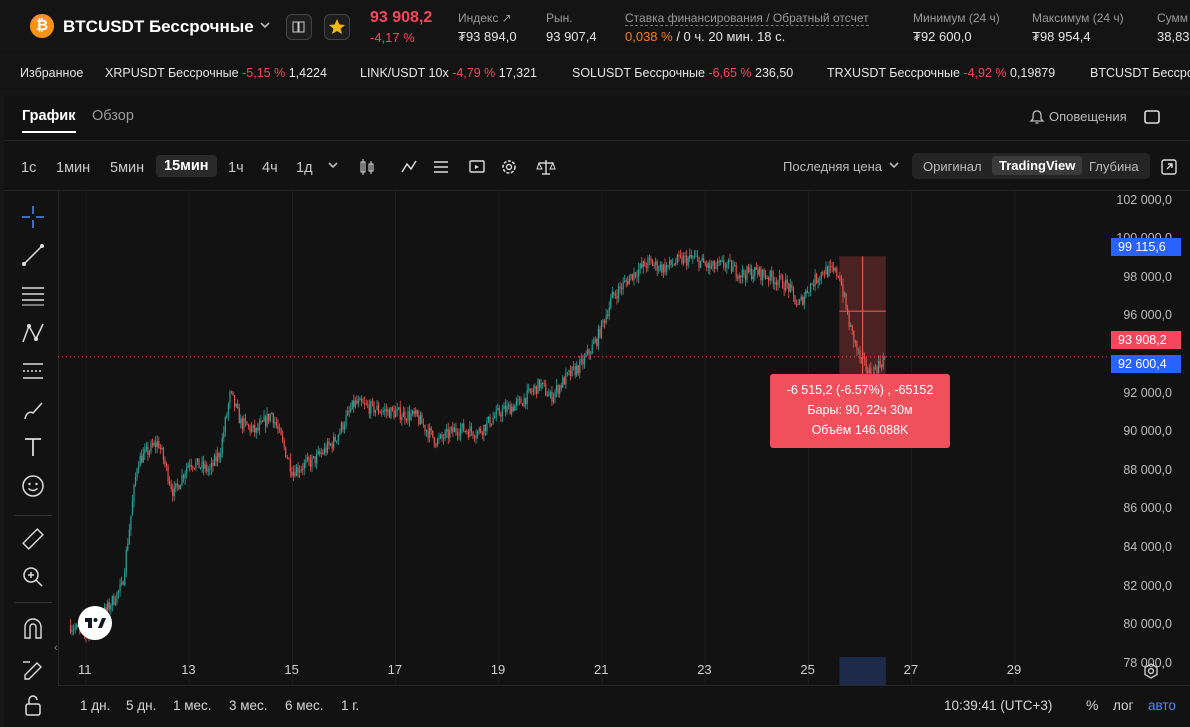 The height and width of the screenshot is (727, 1190). Describe the element at coordinates (350, 705) in the screenshot. I see `range-button: 1 г.` at that location.